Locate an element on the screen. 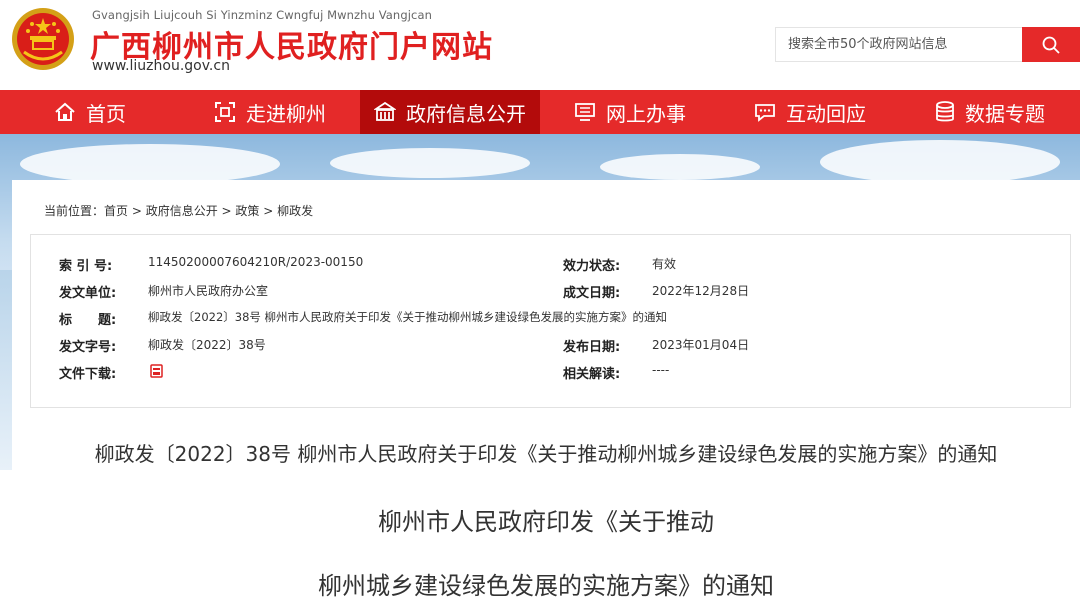  search-button is located at coordinates (1051, 44).